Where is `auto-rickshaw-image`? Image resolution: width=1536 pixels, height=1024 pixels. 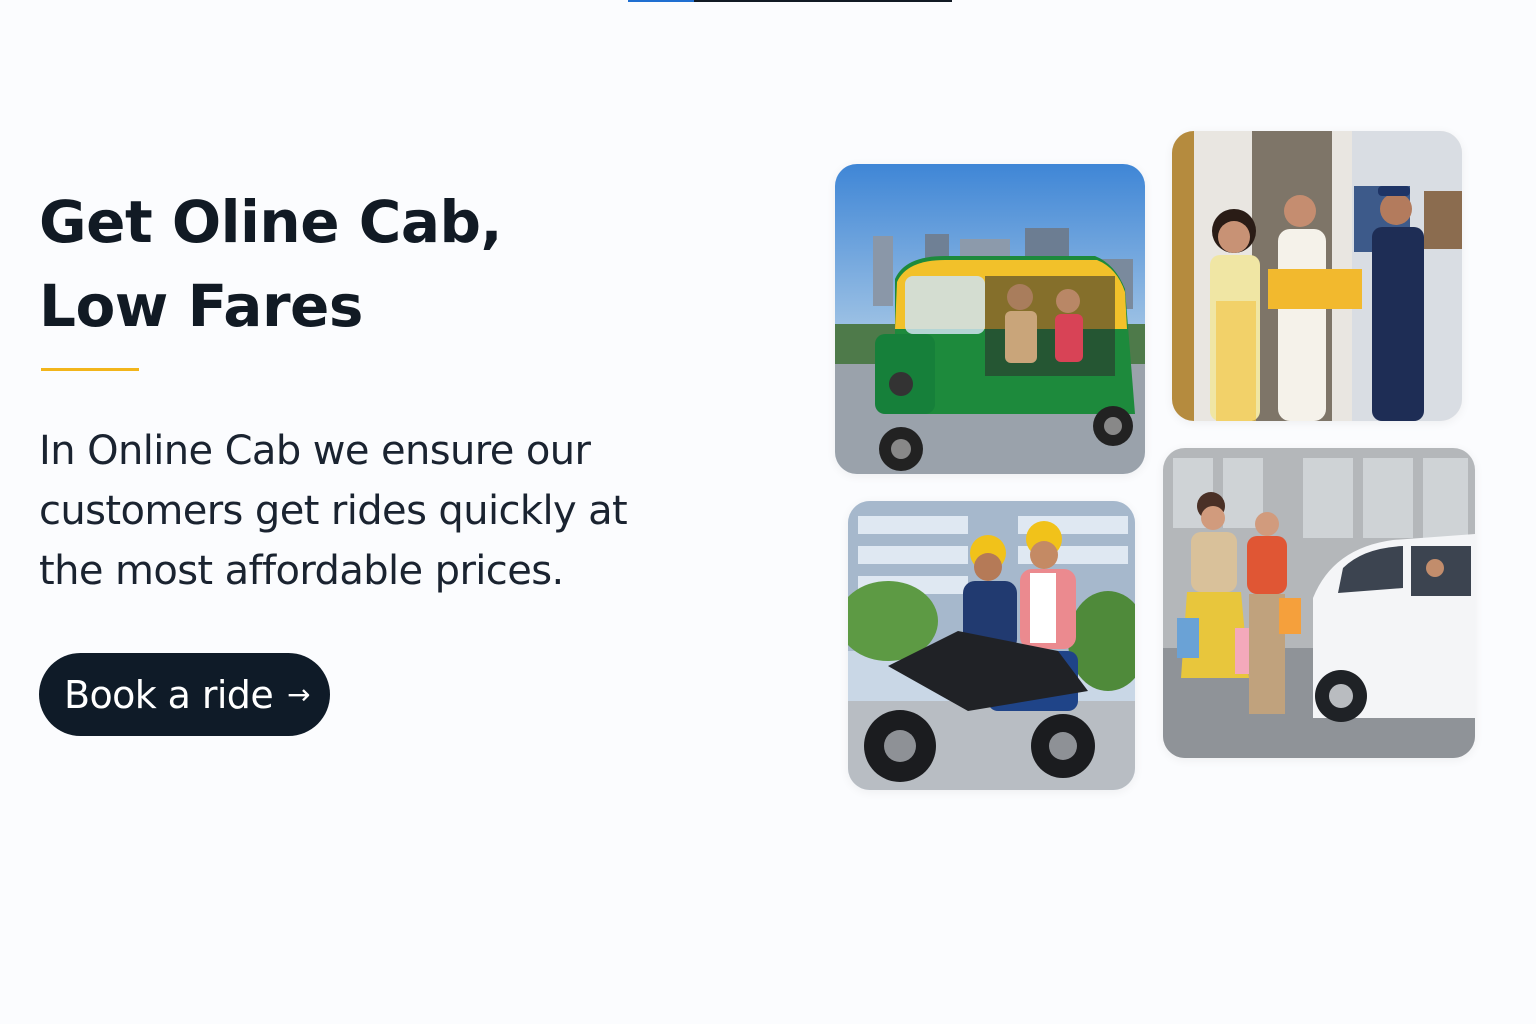
auto-rickshaw-image is located at coordinates (990, 319).